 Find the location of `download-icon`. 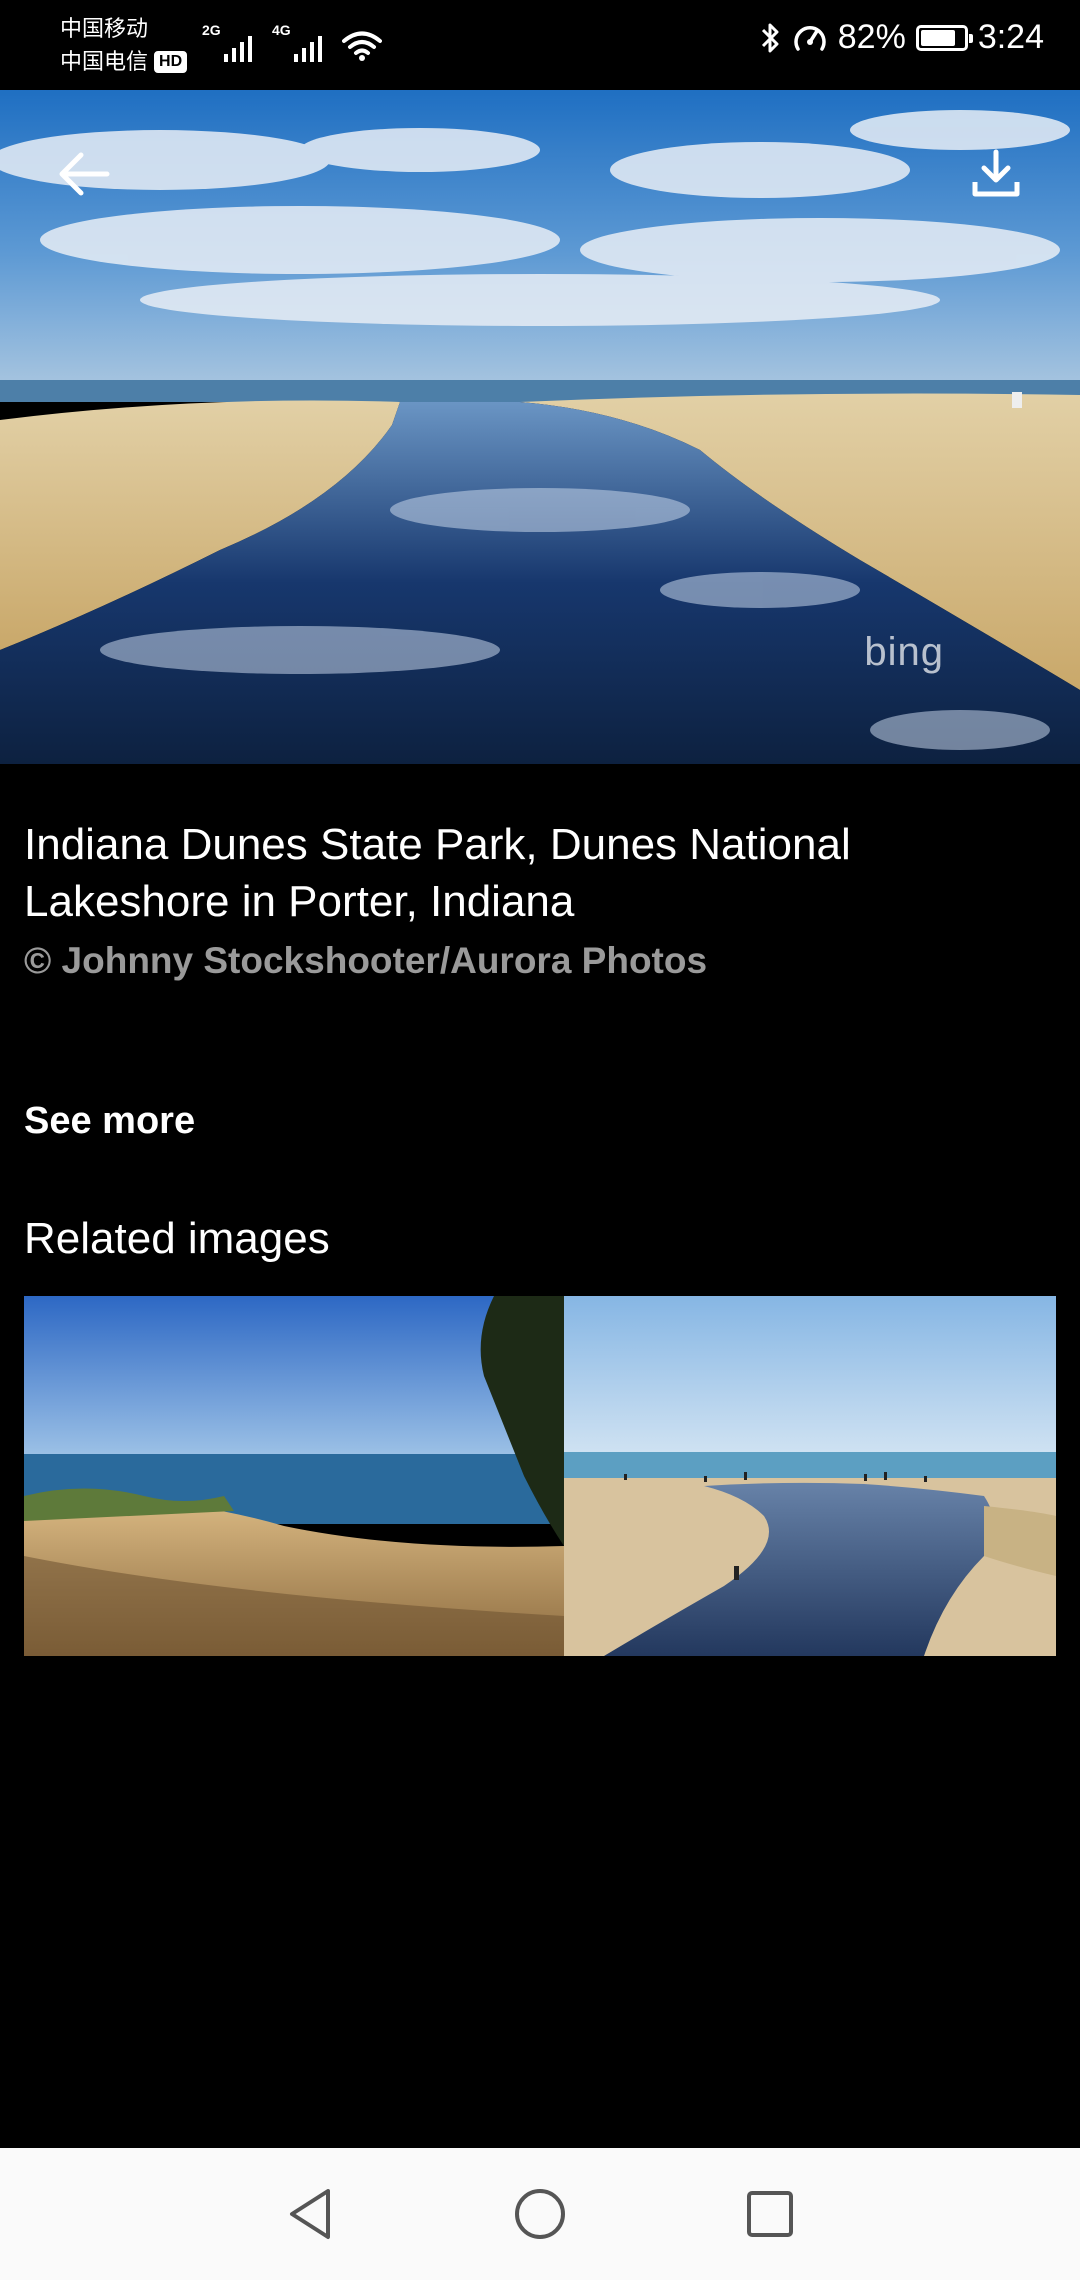

download-icon is located at coordinates (996, 173).